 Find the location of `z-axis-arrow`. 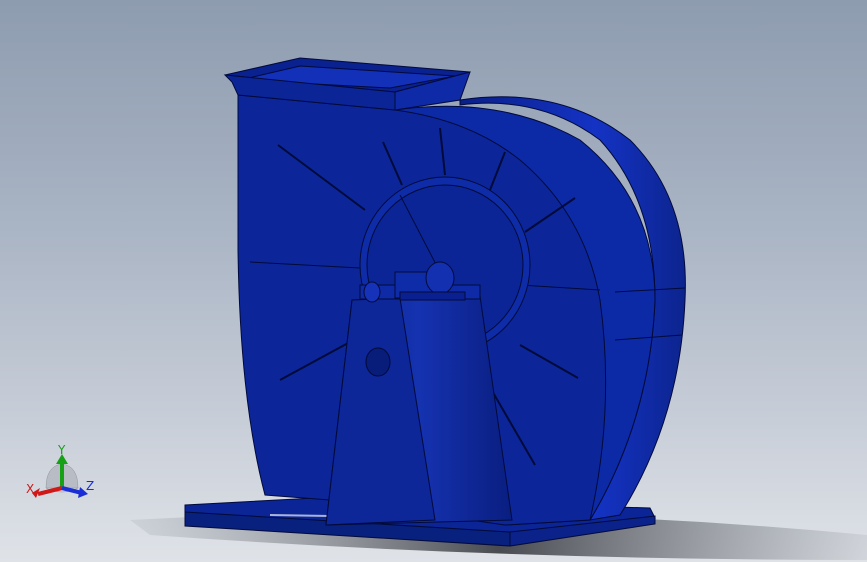

z-axis-arrow is located at coordinates (74, 492).